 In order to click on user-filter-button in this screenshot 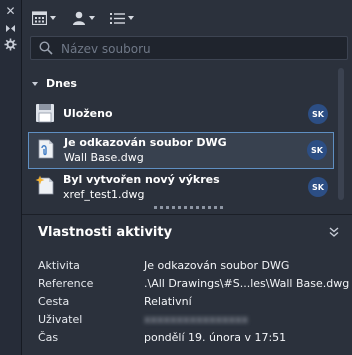, I will do `click(83, 18)`.